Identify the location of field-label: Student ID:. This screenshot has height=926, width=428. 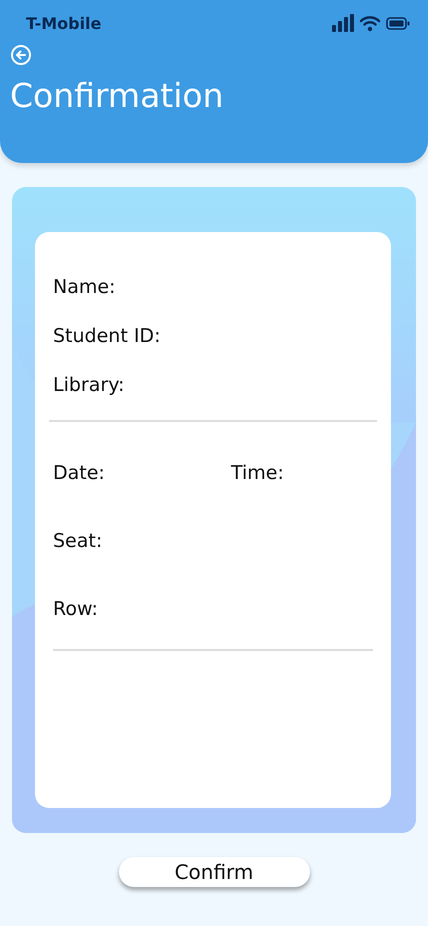
(107, 336).